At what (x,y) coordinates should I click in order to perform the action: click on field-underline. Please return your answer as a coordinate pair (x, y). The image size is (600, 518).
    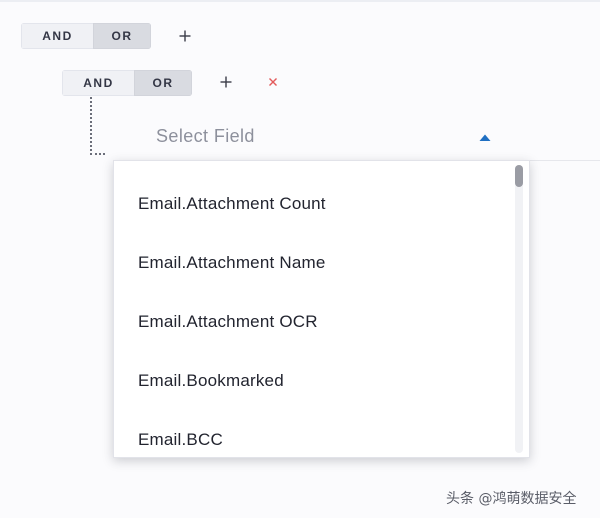
    Looking at the image, I should click on (565, 160).